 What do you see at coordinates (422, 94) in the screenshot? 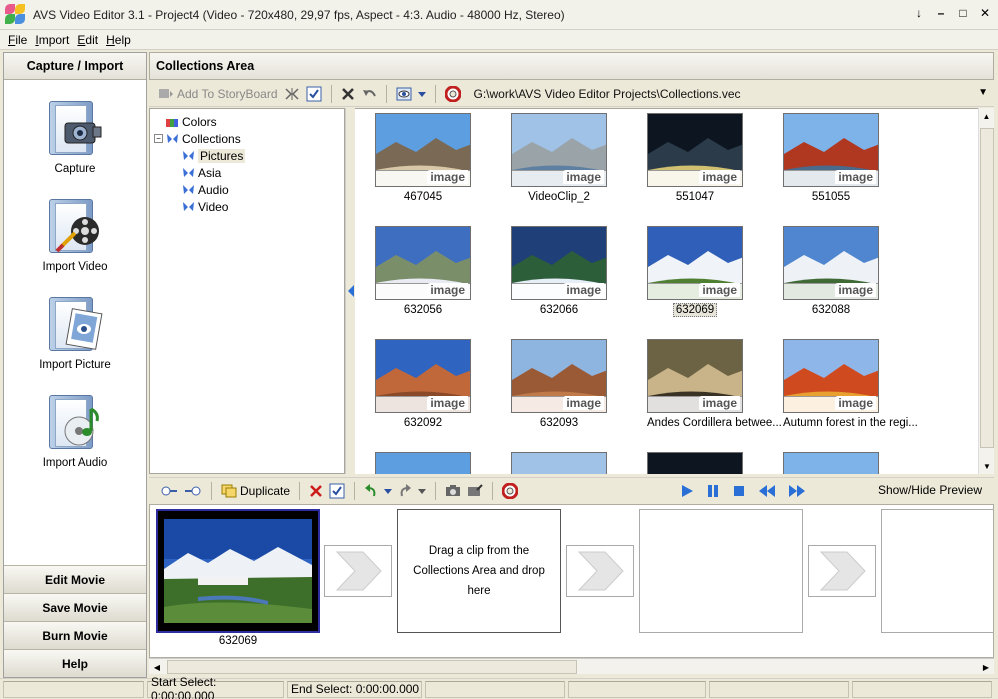
I see `view-mode-dropdown` at bounding box center [422, 94].